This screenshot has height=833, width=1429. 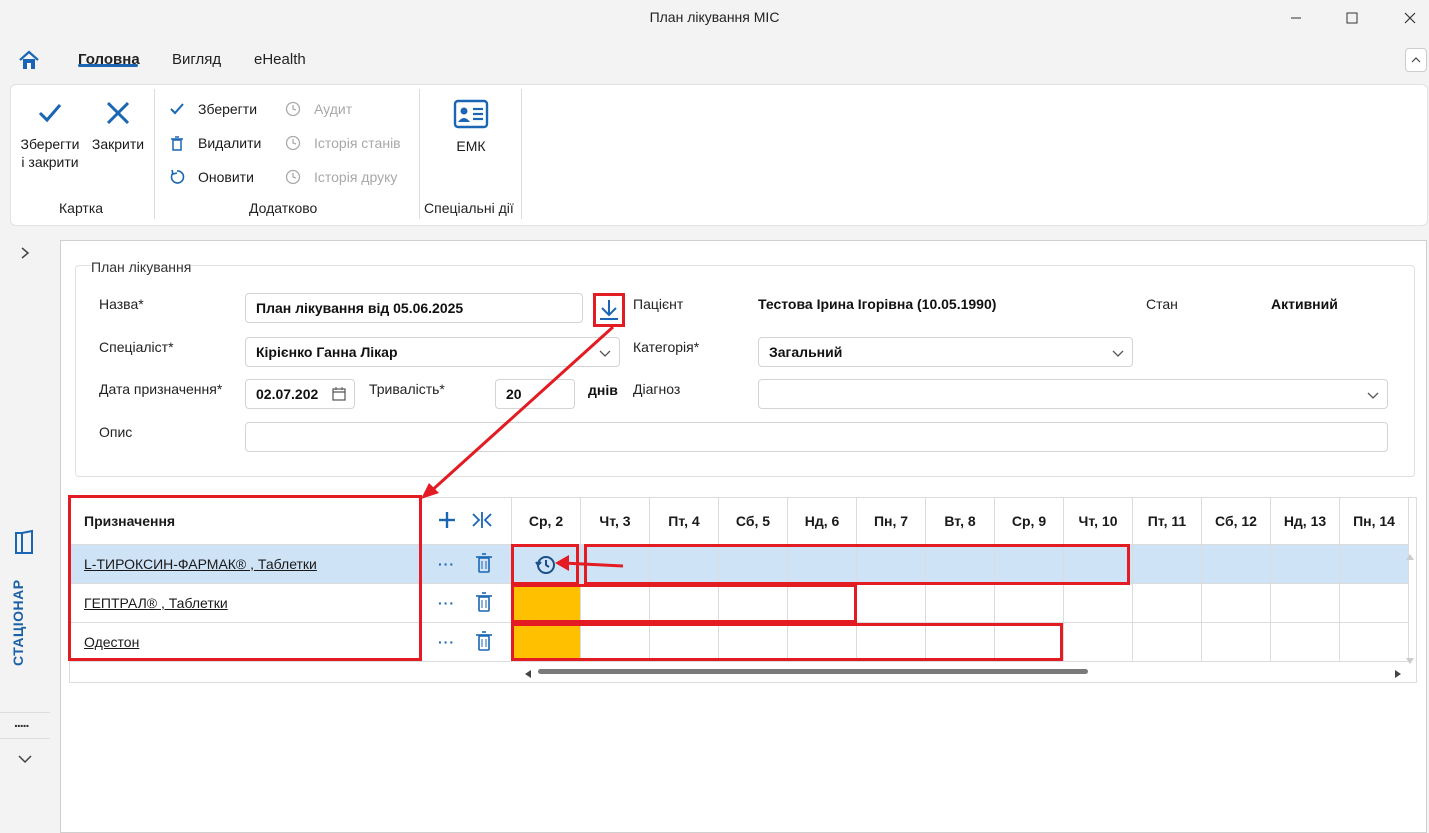 I want to click on home-icon, so click(x=29, y=61).